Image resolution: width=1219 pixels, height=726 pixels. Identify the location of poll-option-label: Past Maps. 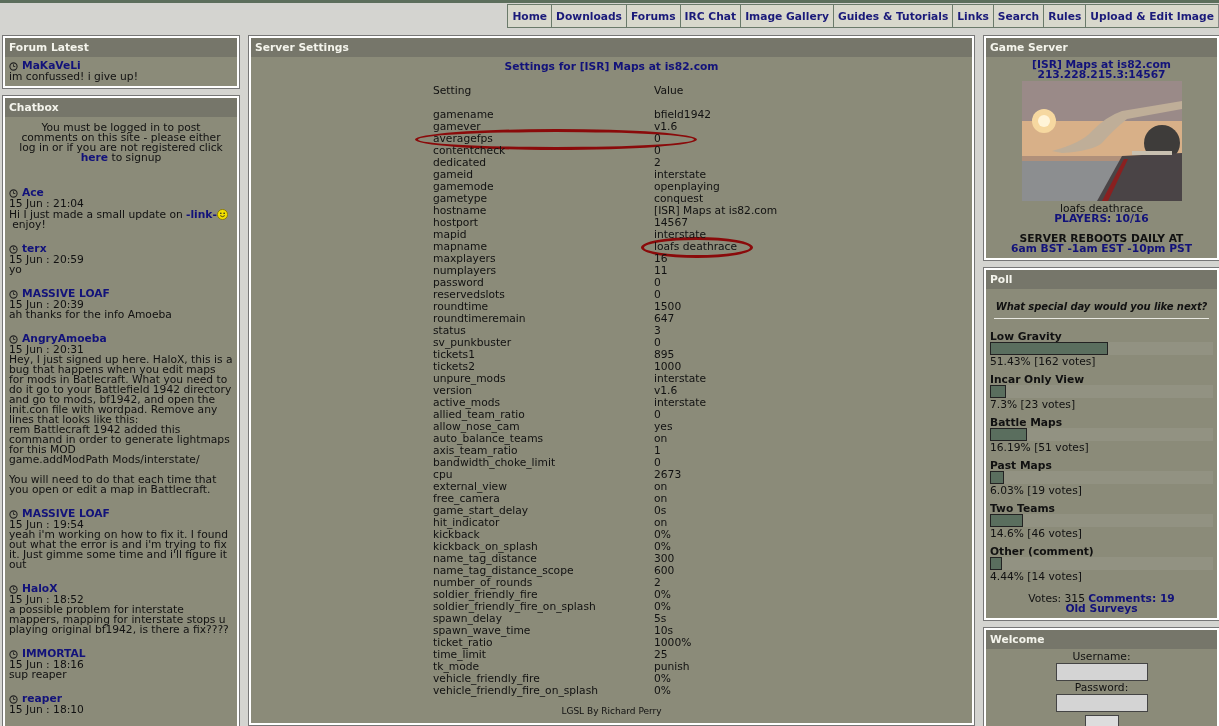
(1021, 465).